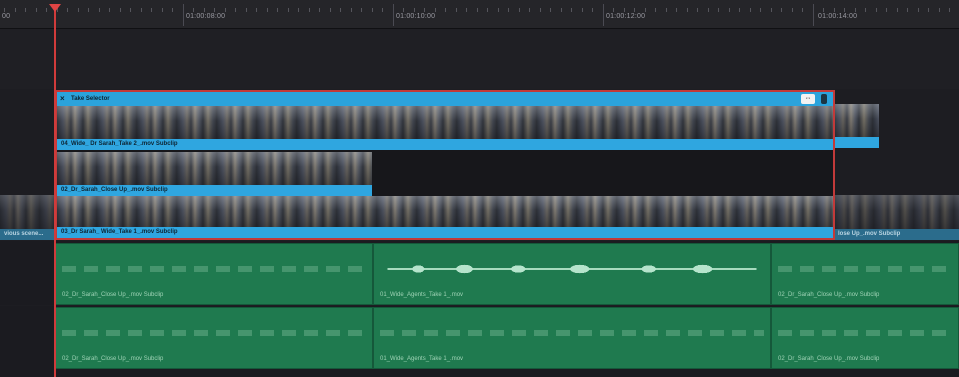  Describe the element at coordinates (824, 99) in the screenshot. I see `trash-icon` at that location.